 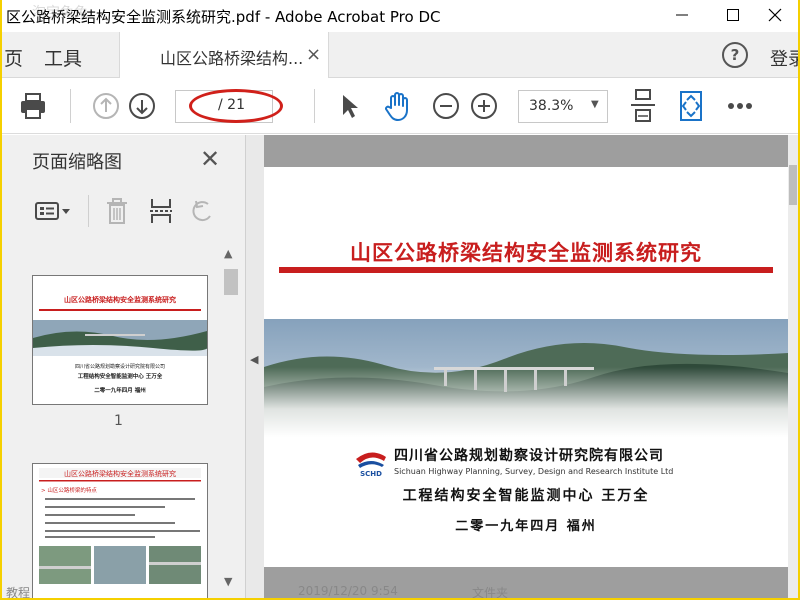 I want to click on fit-page-button, so click(x=643, y=106).